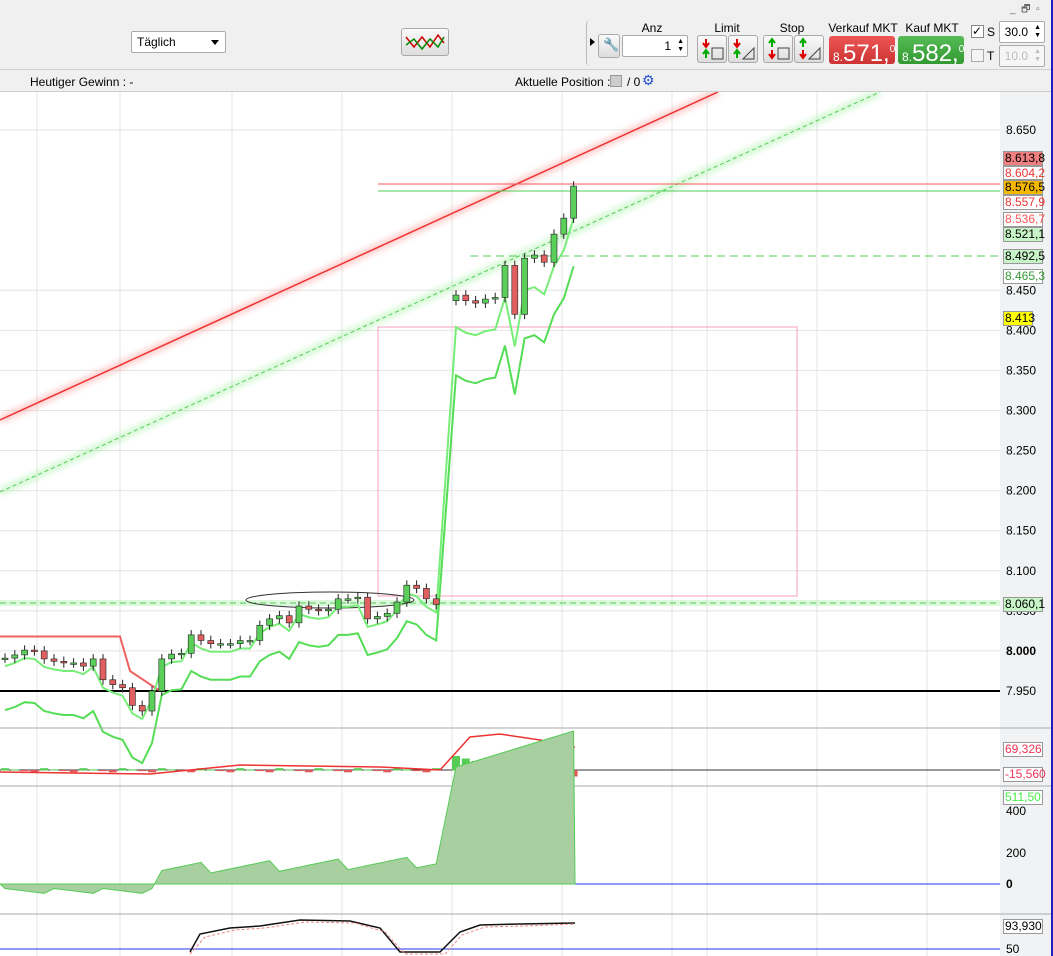  I want to click on sell-market-button: 8.571,0, so click(862, 51).